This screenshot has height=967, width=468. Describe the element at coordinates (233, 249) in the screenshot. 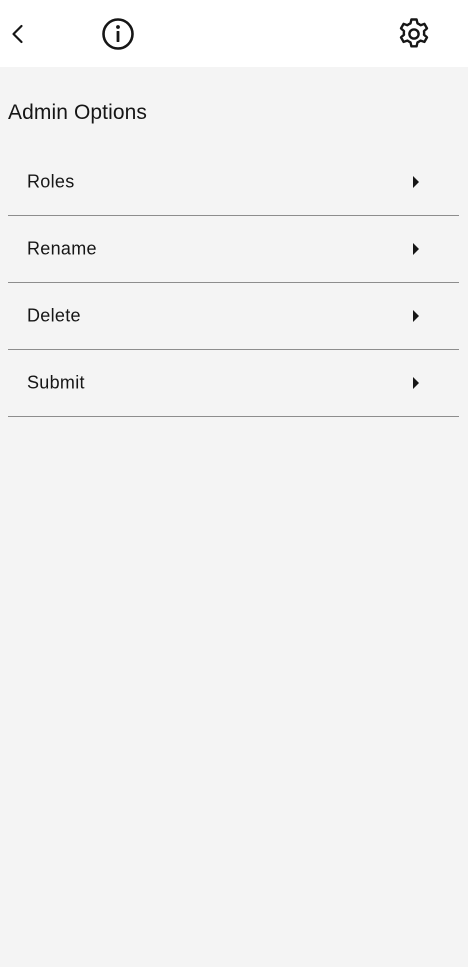

I see `menu-item-rename: Rename` at that location.